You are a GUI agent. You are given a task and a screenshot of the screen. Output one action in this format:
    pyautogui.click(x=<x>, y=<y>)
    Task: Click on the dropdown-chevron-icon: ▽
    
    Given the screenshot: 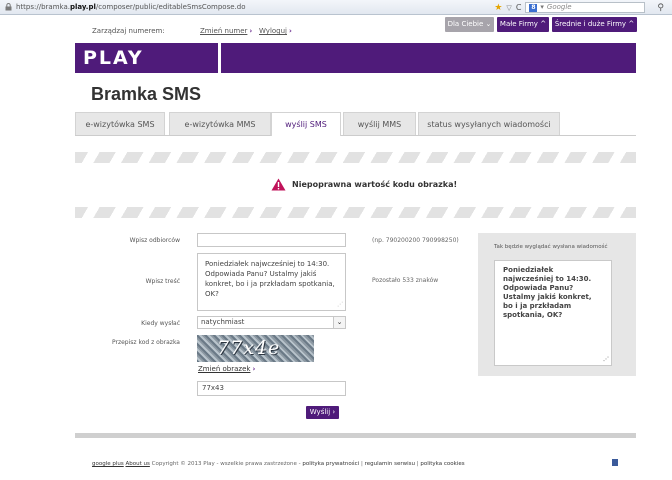 What is the action you would take?
    pyautogui.click(x=508, y=8)
    